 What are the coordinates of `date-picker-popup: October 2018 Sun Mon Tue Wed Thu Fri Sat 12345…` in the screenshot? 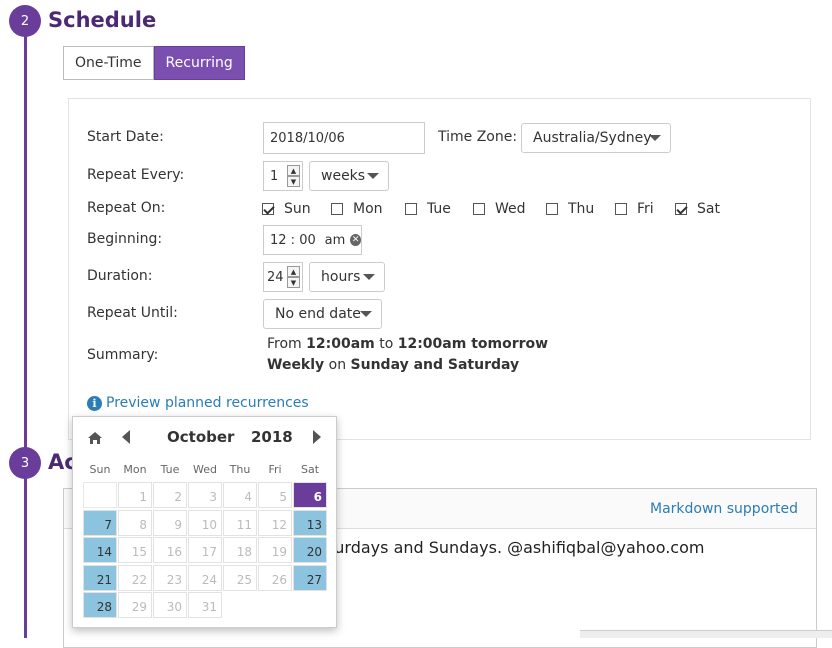 It's located at (204, 522).